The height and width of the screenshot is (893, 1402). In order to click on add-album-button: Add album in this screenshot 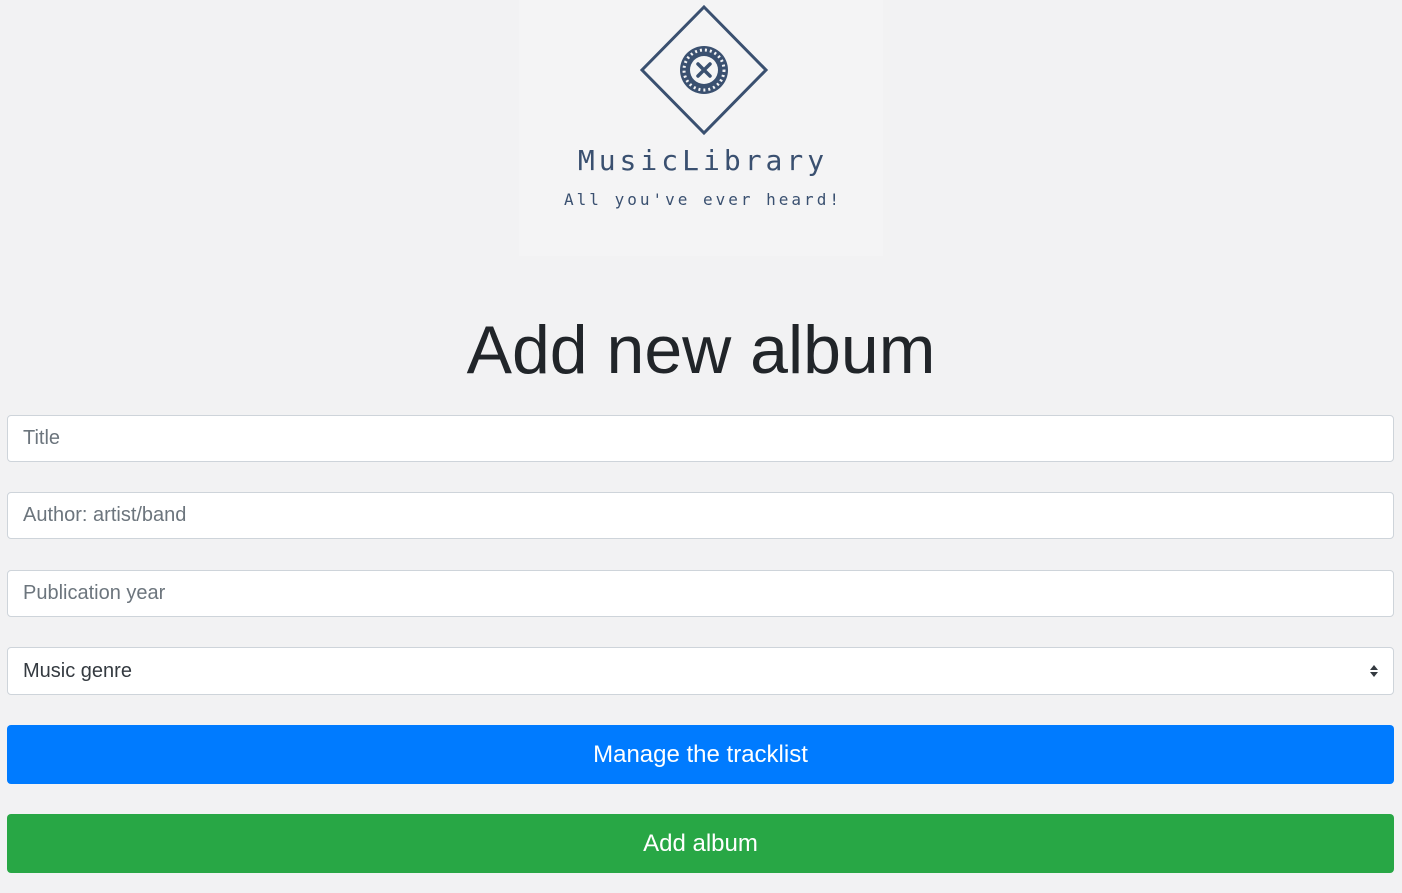, I will do `click(700, 843)`.